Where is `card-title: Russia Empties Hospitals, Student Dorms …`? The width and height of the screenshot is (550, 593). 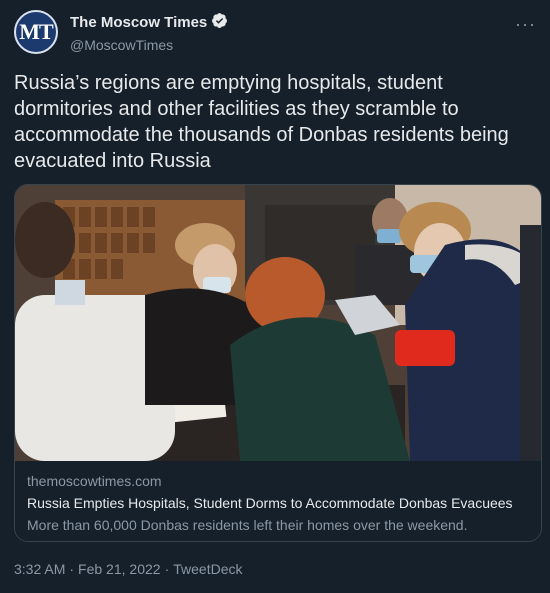
card-title: Russia Empties Hospitals, Student Dorms … is located at coordinates (278, 503).